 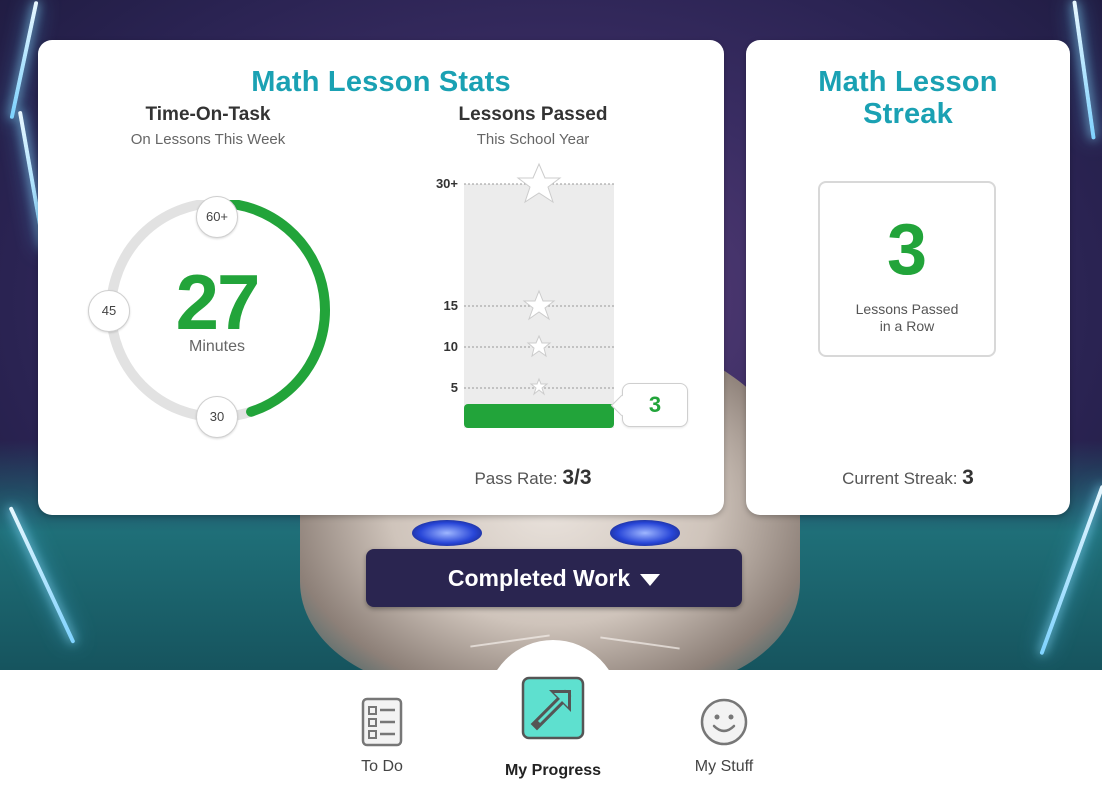 What do you see at coordinates (908, 82) in the screenshot?
I see `streak-title-line1: Math Lesson` at bounding box center [908, 82].